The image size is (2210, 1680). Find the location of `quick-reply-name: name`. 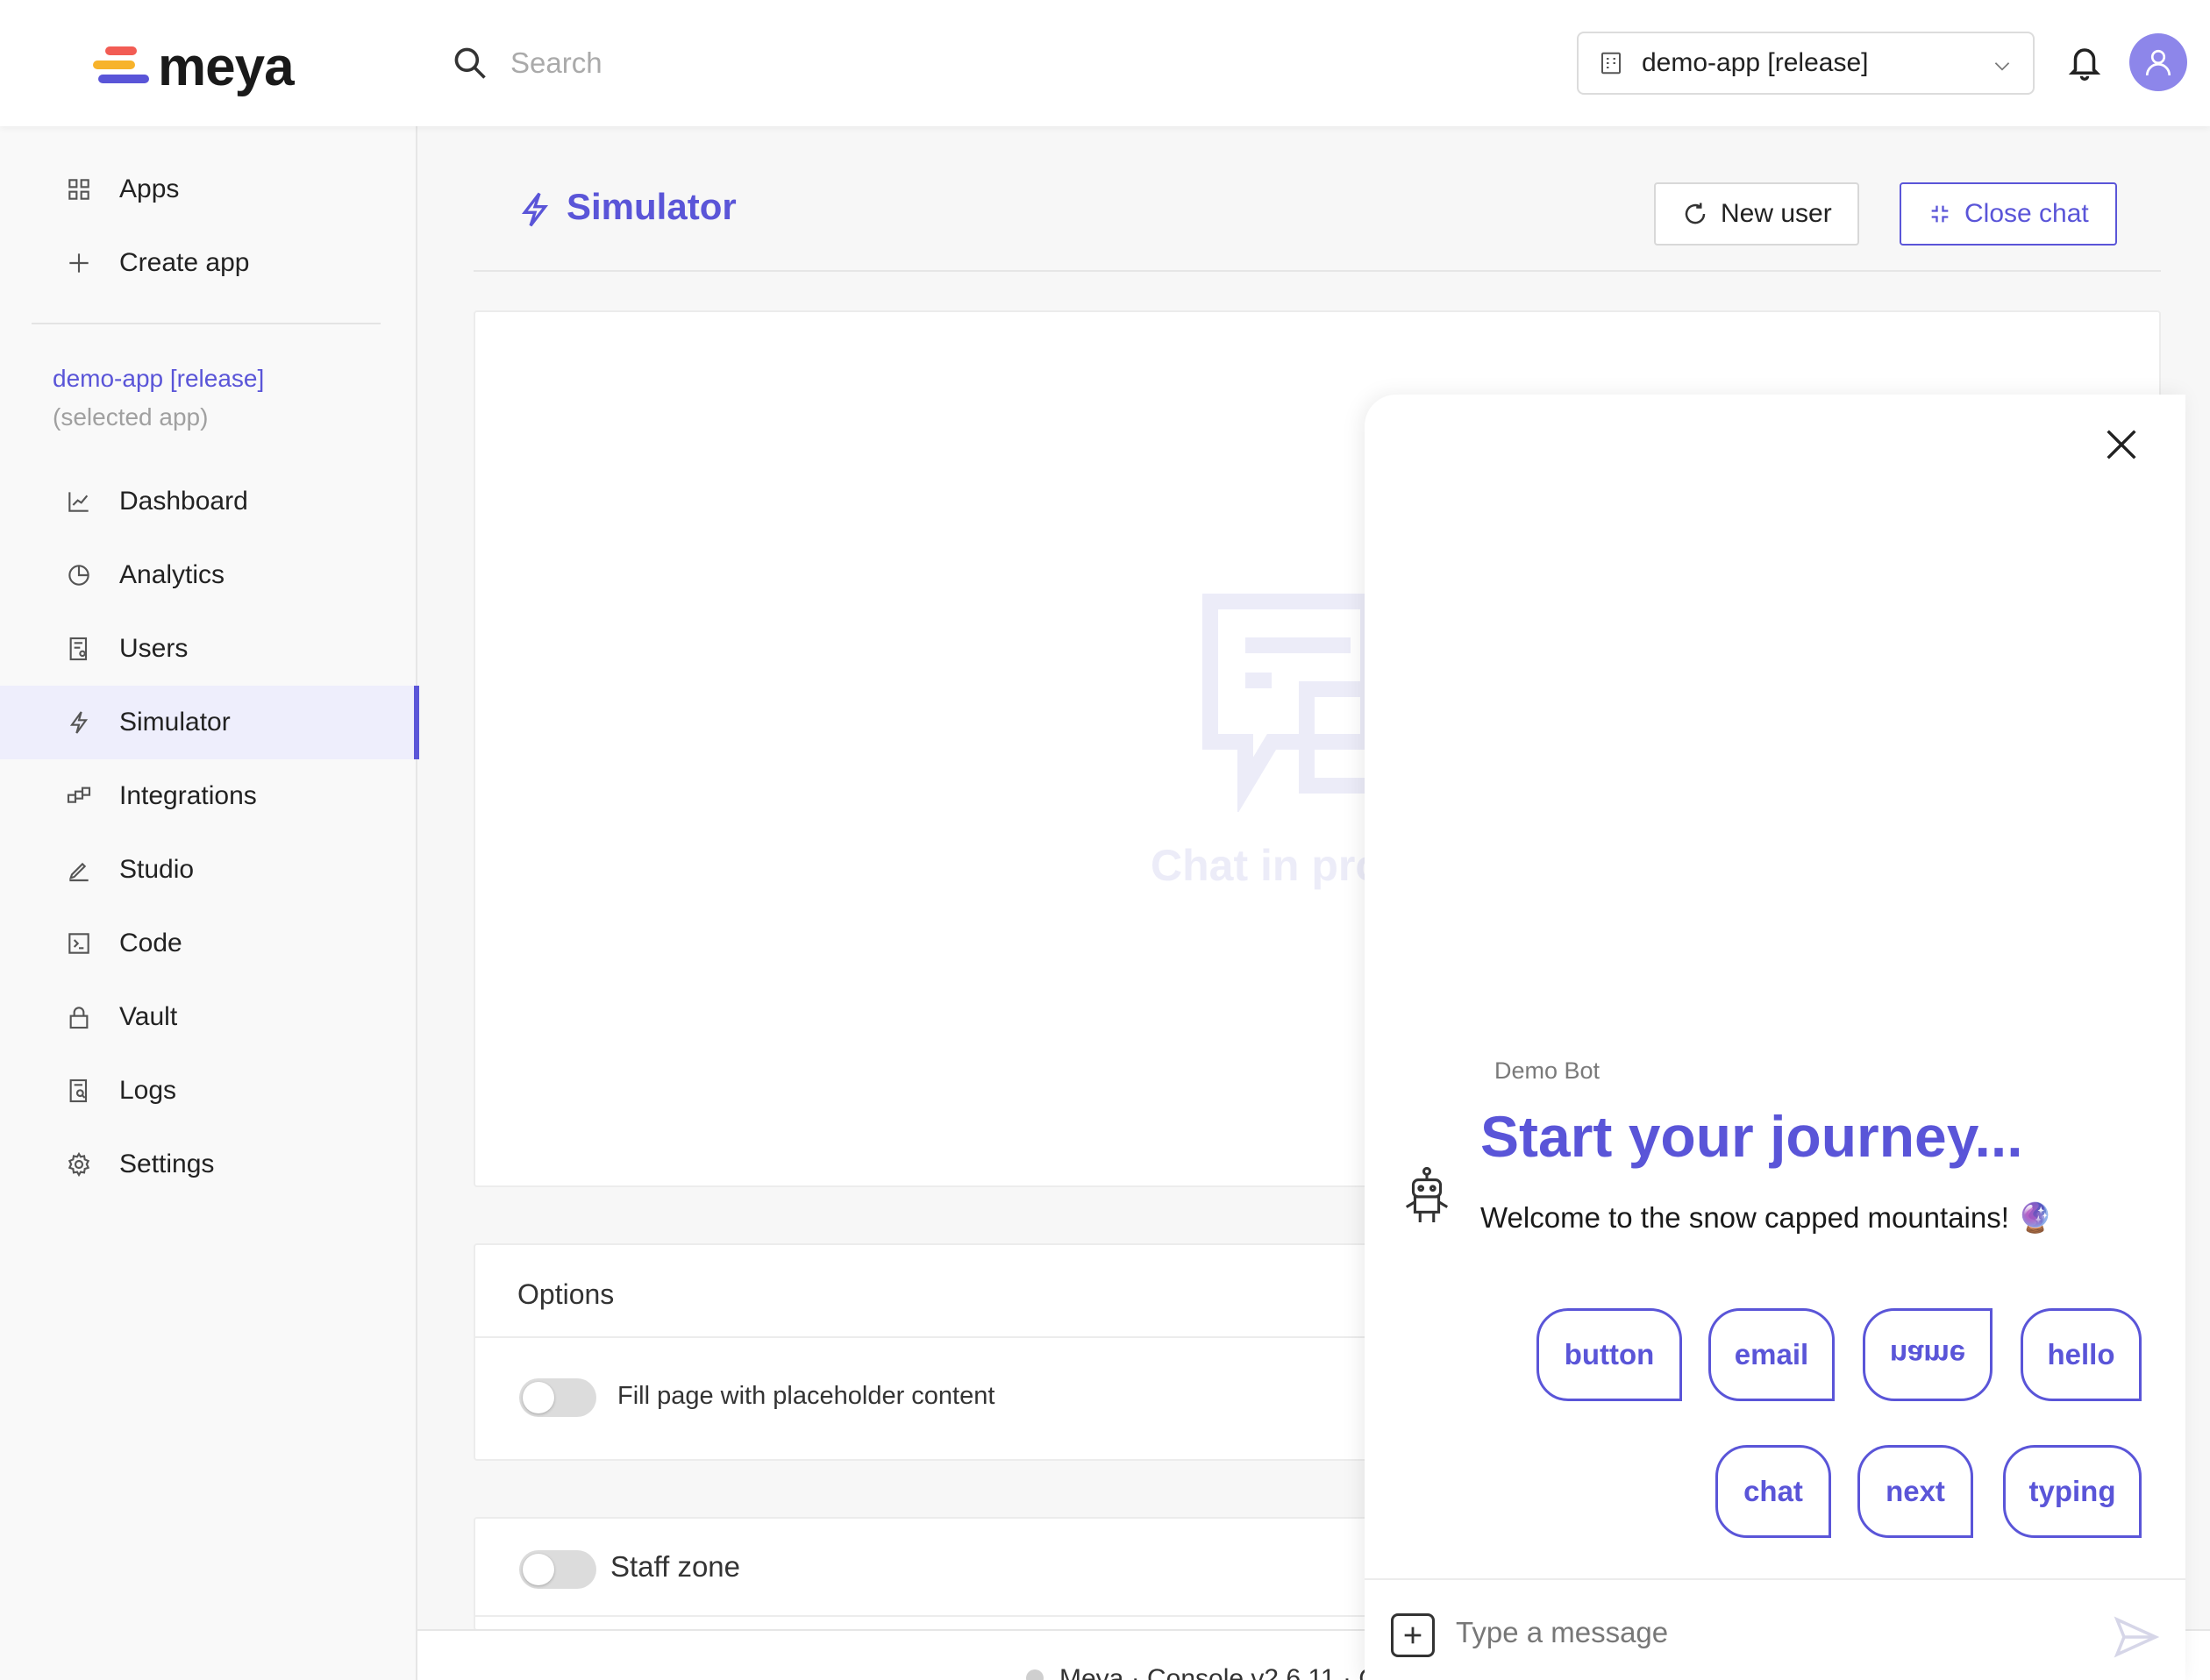

quick-reply-name: name is located at coordinates (1928, 1354).